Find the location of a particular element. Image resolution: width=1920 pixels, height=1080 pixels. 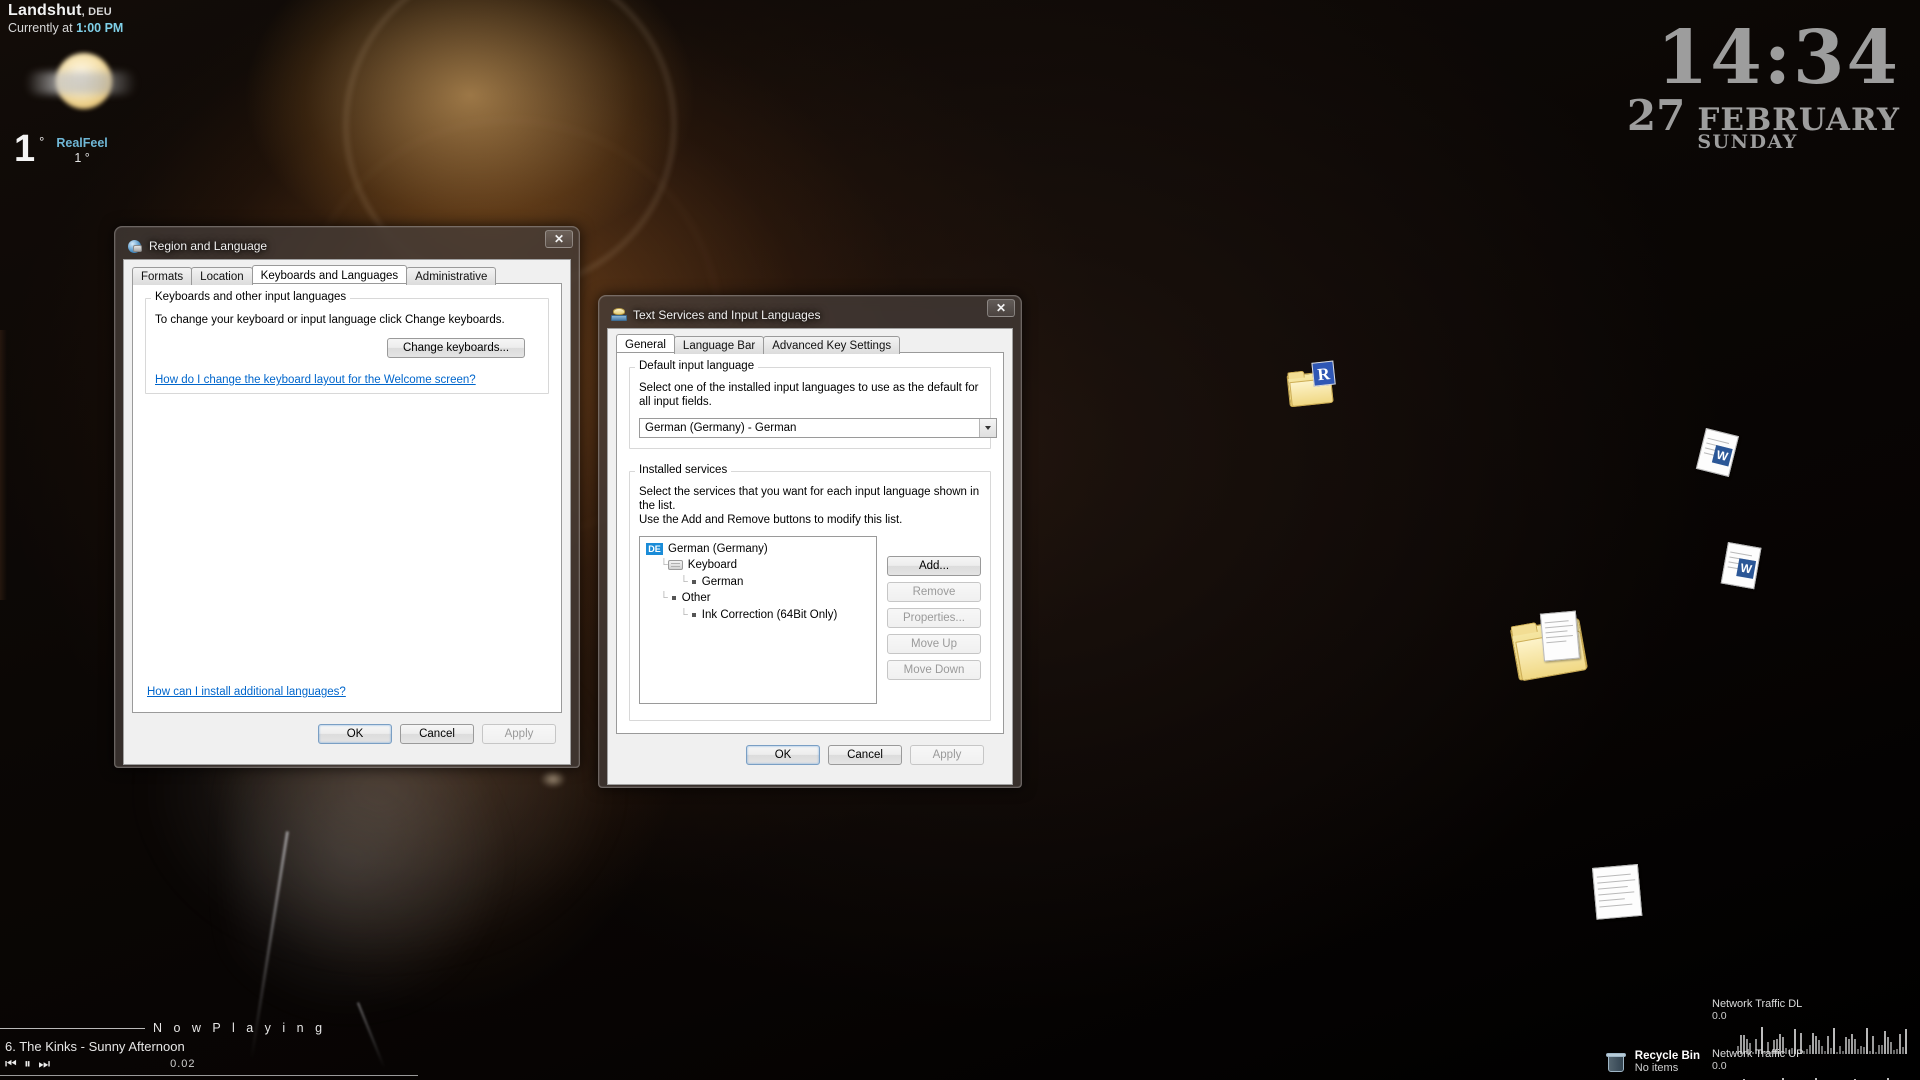

recycle-bin: Recycle Bin No items is located at coordinates (1652, 1062).